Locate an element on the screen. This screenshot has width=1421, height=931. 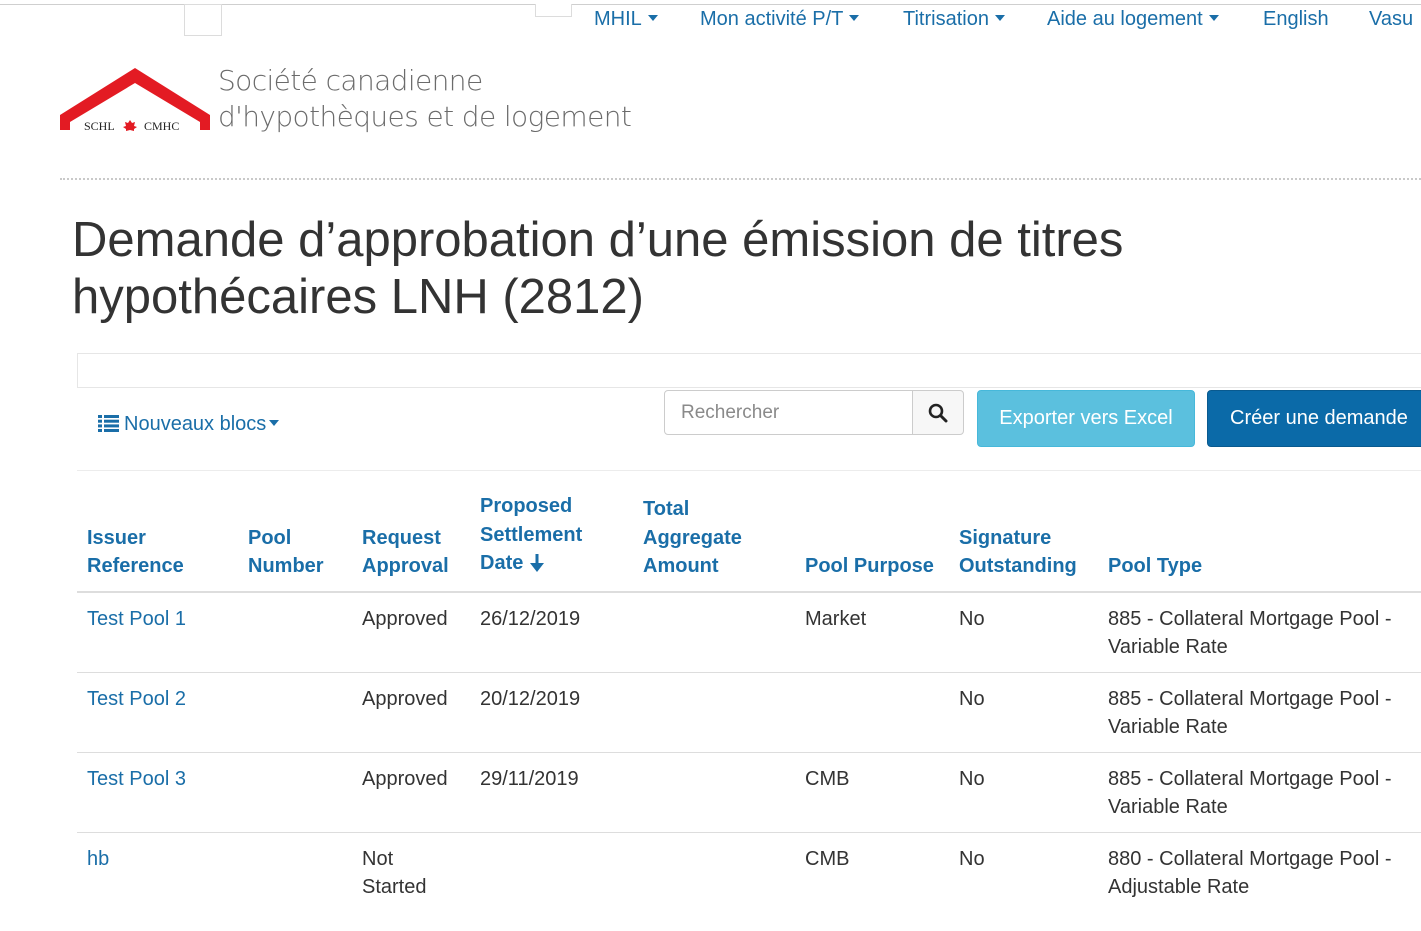
search-icon is located at coordinates (938, 412).